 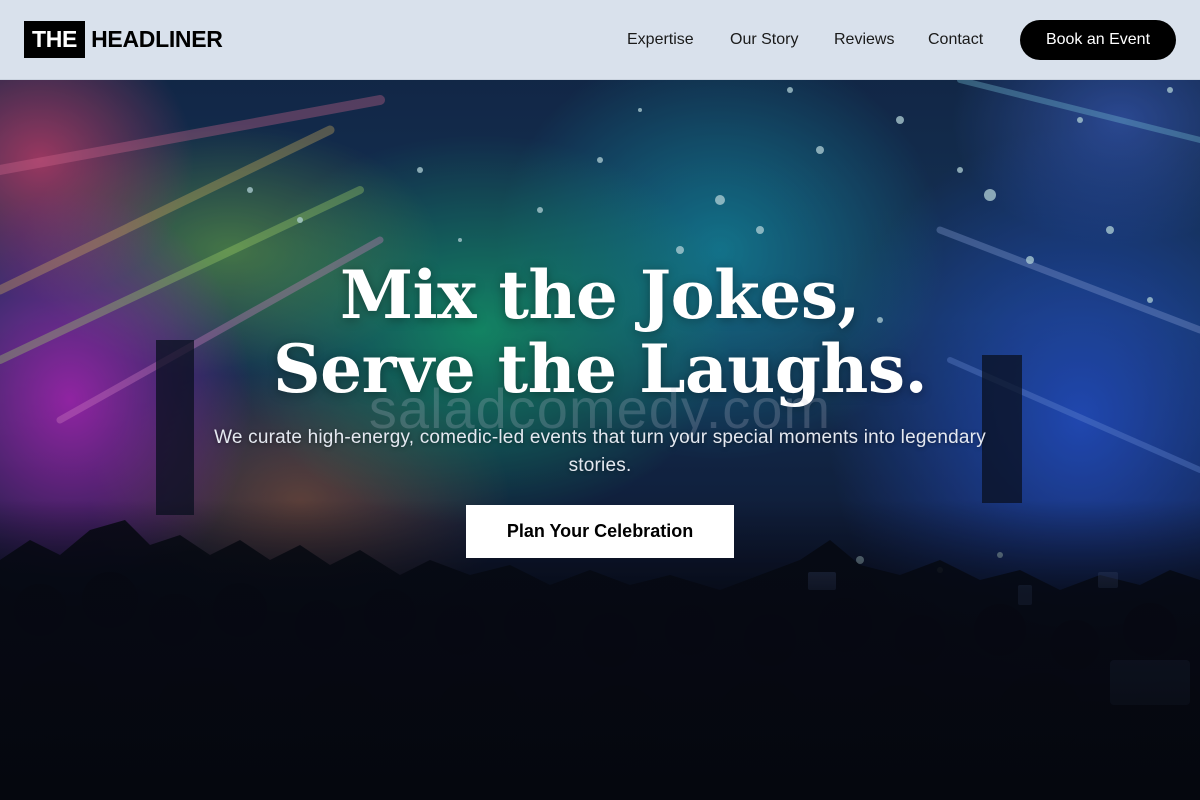 I want to click on book-an-event-button: Book an Event, so click(x=1098, y=40).